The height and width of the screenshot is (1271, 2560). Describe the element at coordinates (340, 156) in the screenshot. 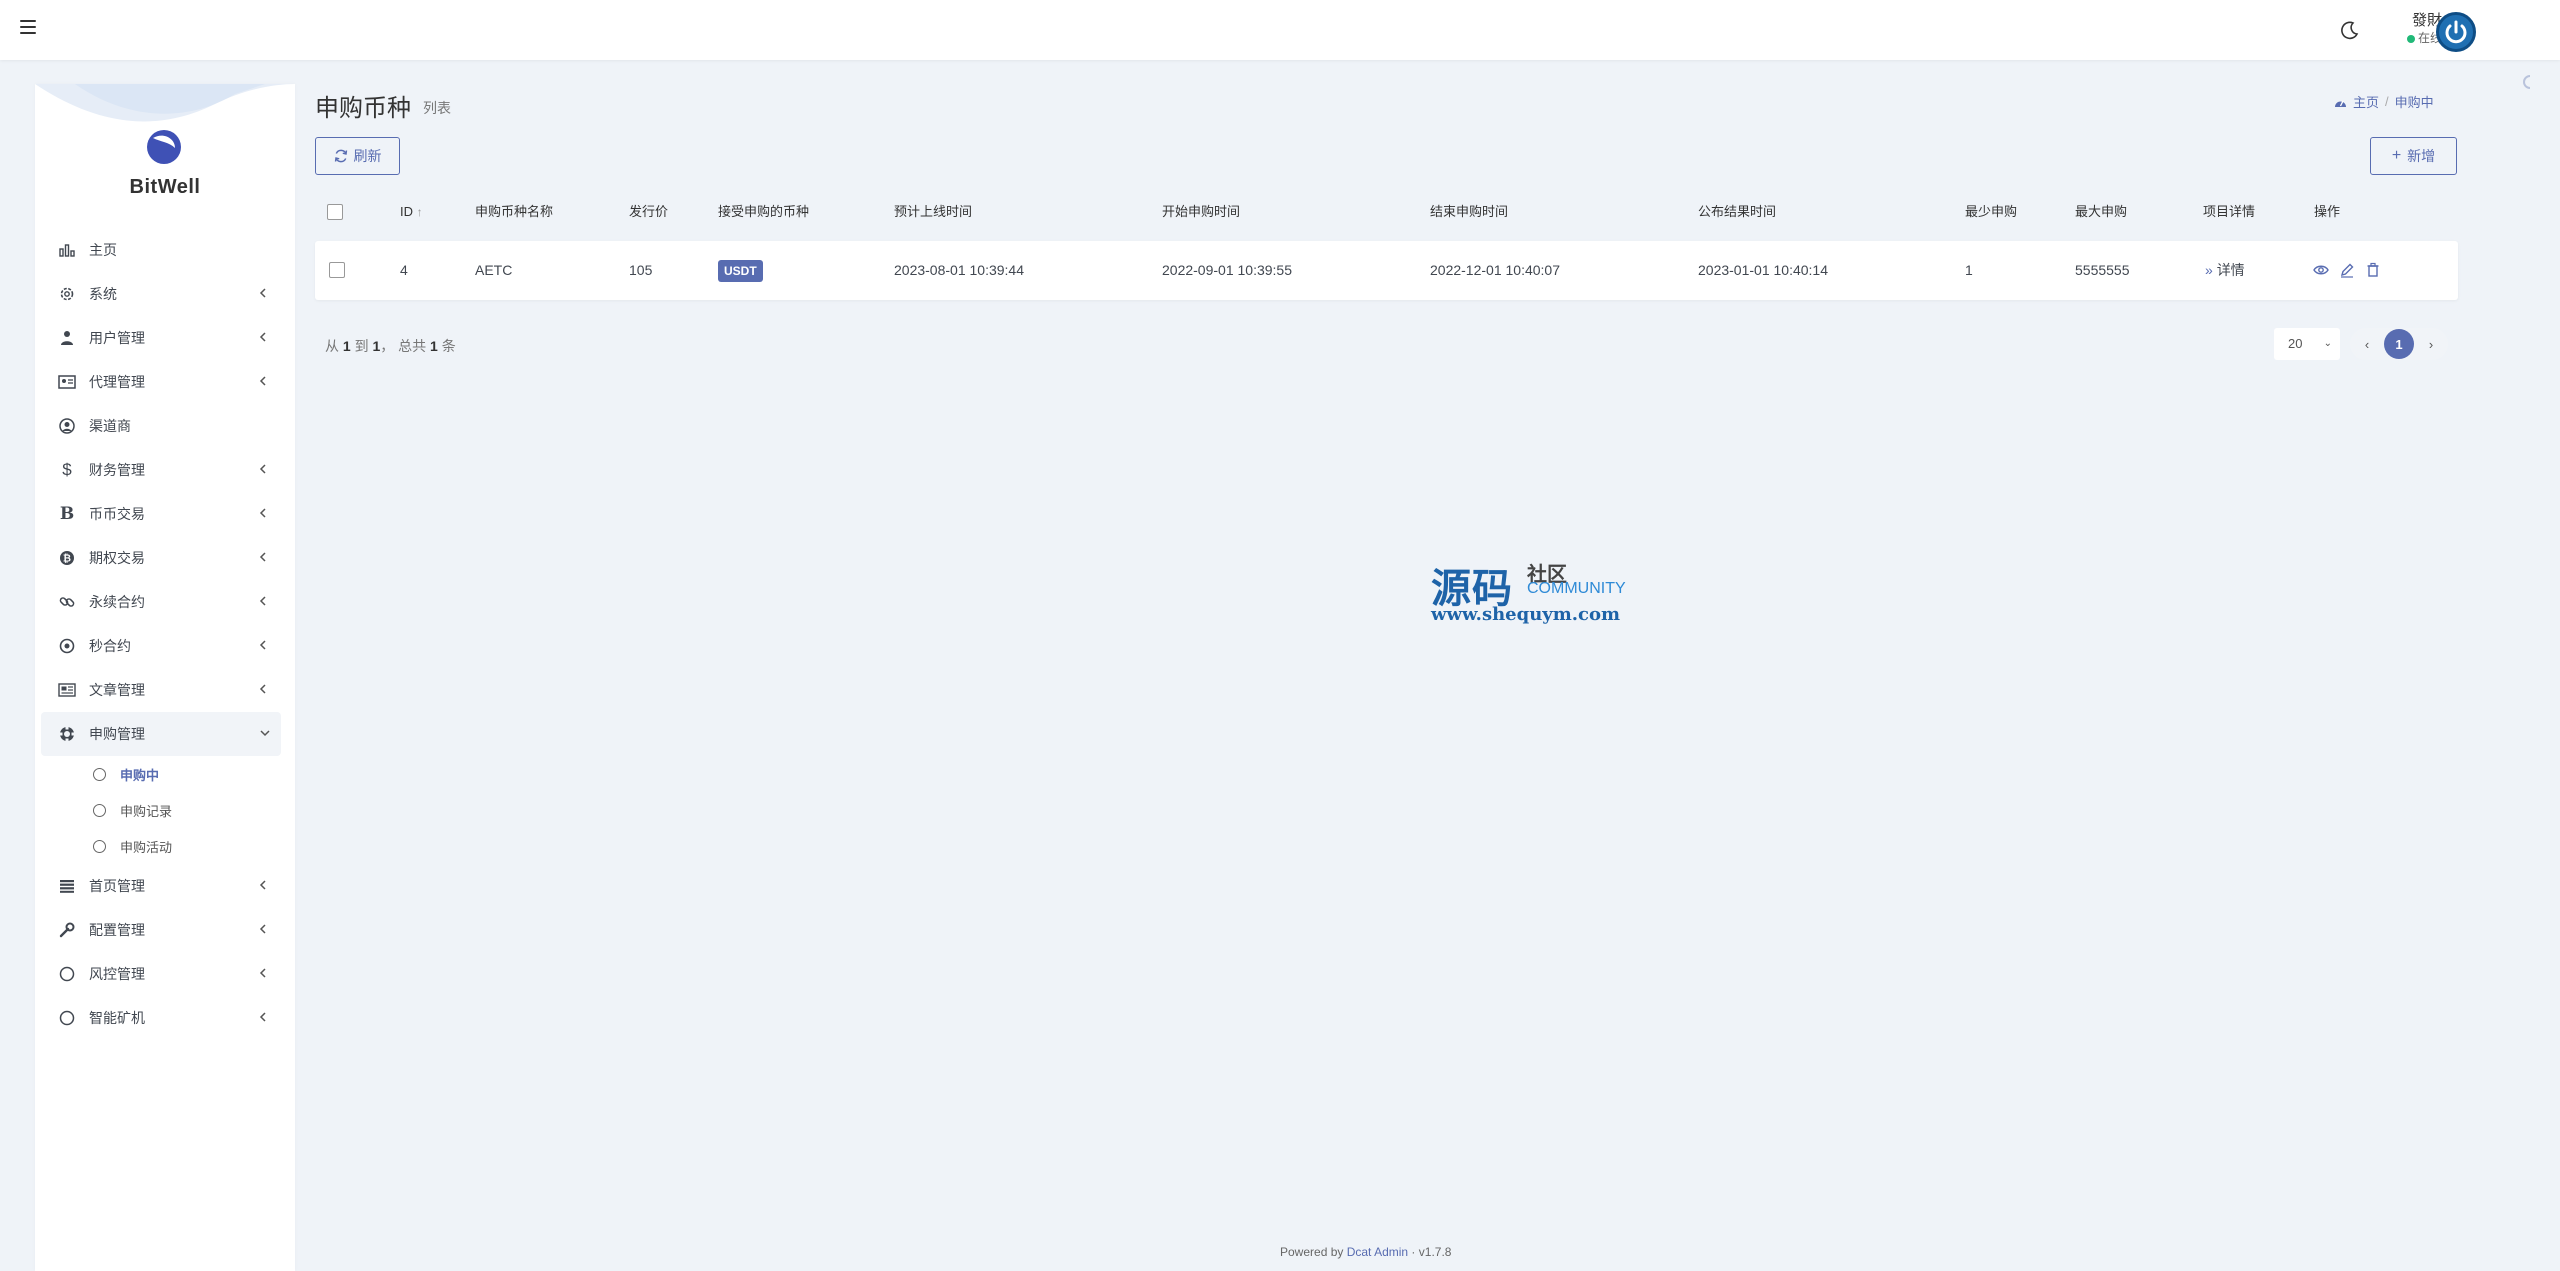

I see `refresh-icon` at that location.